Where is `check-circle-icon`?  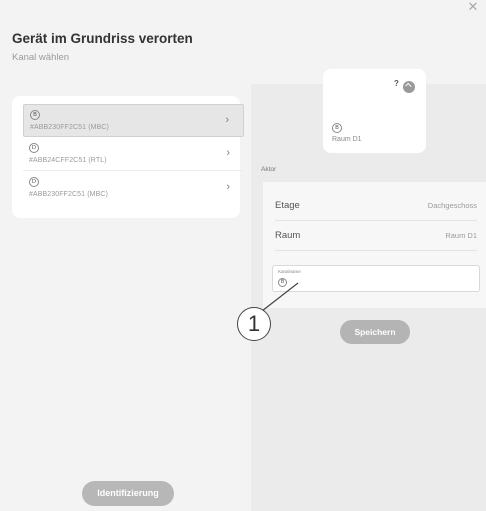 check-circle-icon is located at coordinates (409, 87).